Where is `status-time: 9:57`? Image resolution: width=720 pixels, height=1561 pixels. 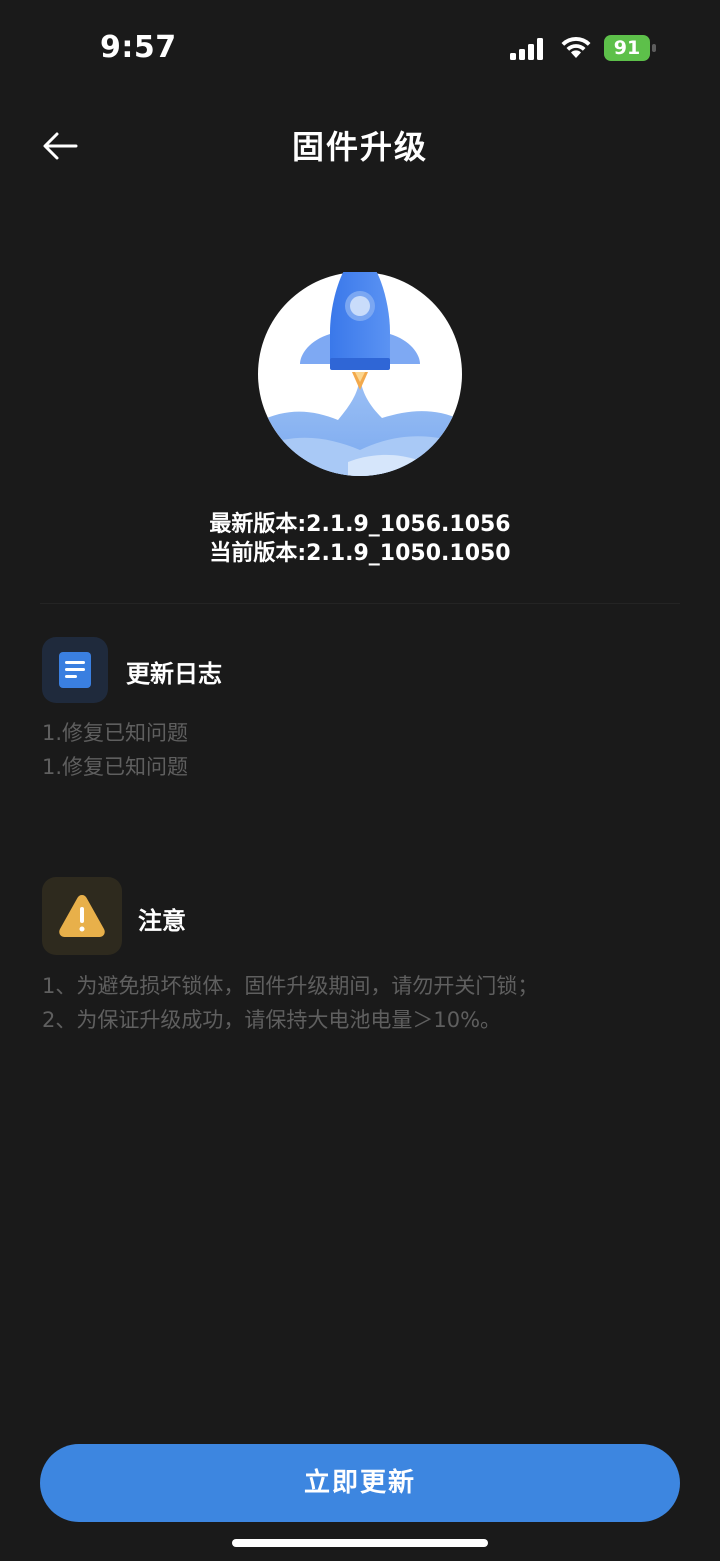
status-time: 9:57 is located at coordinates (138, 47).